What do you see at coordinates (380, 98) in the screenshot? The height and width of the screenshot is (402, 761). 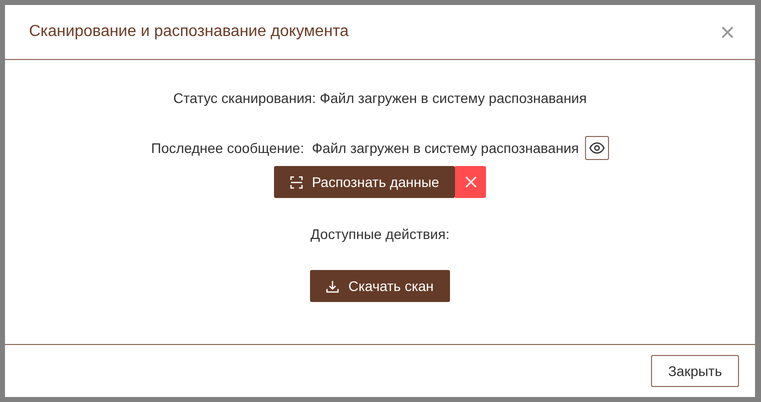 I see `status-text: Статус сканирования: Файл загружен в систему распознавания` at bounding box center [380, 98].